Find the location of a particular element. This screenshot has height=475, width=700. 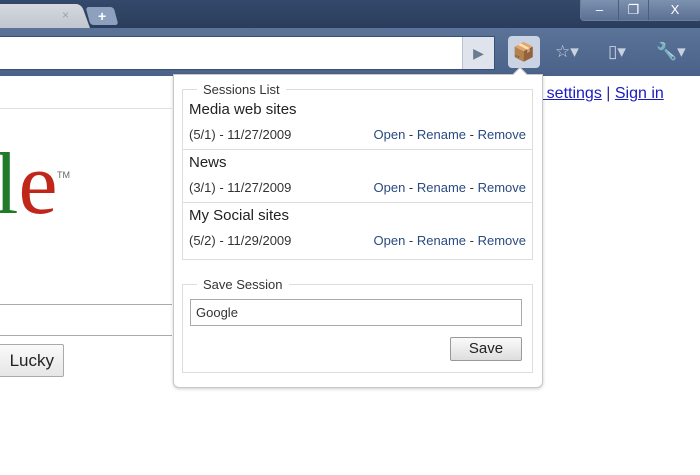

new-tab-button: + is located at coordinates (102, 16).